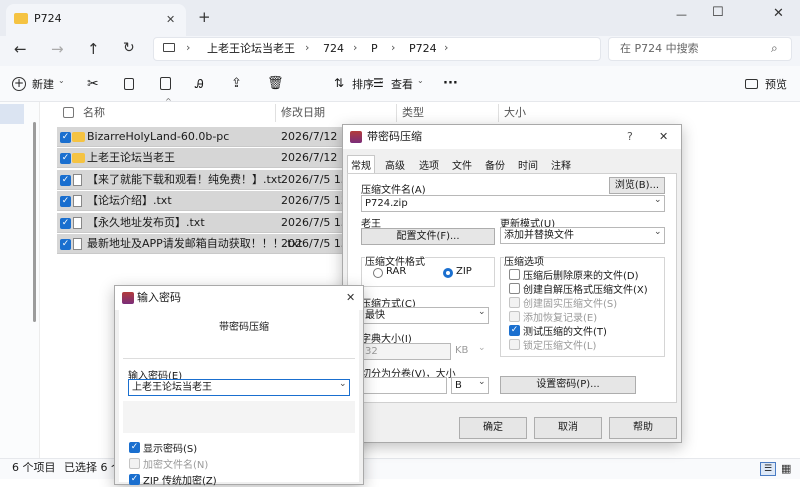 The height and width of the screenshot is (487, 800). What do you see at coordinates (374, 49) in the screenshot?
I see `breadcrumb-item: P` at bounding box center [374, 49].